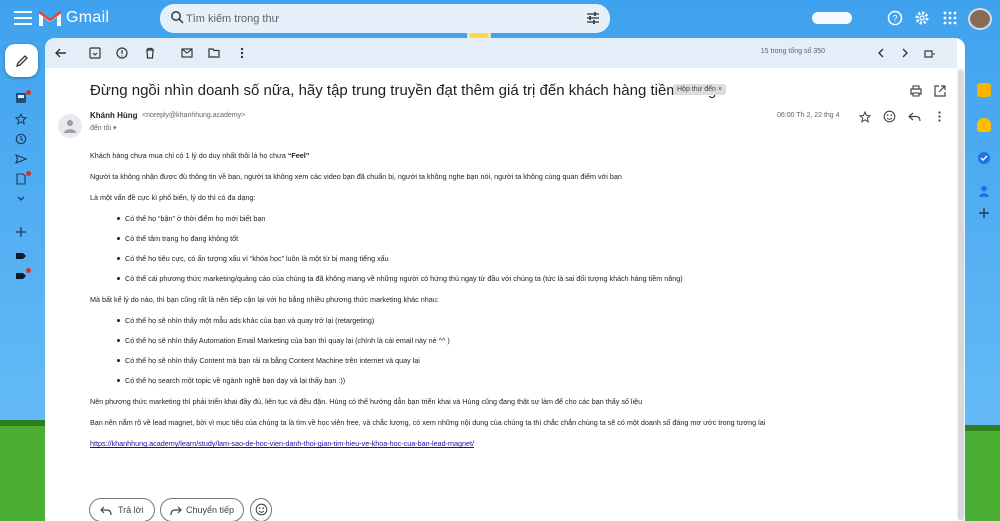  I want to click on bold-text: “Feel”, so click(298, 155).